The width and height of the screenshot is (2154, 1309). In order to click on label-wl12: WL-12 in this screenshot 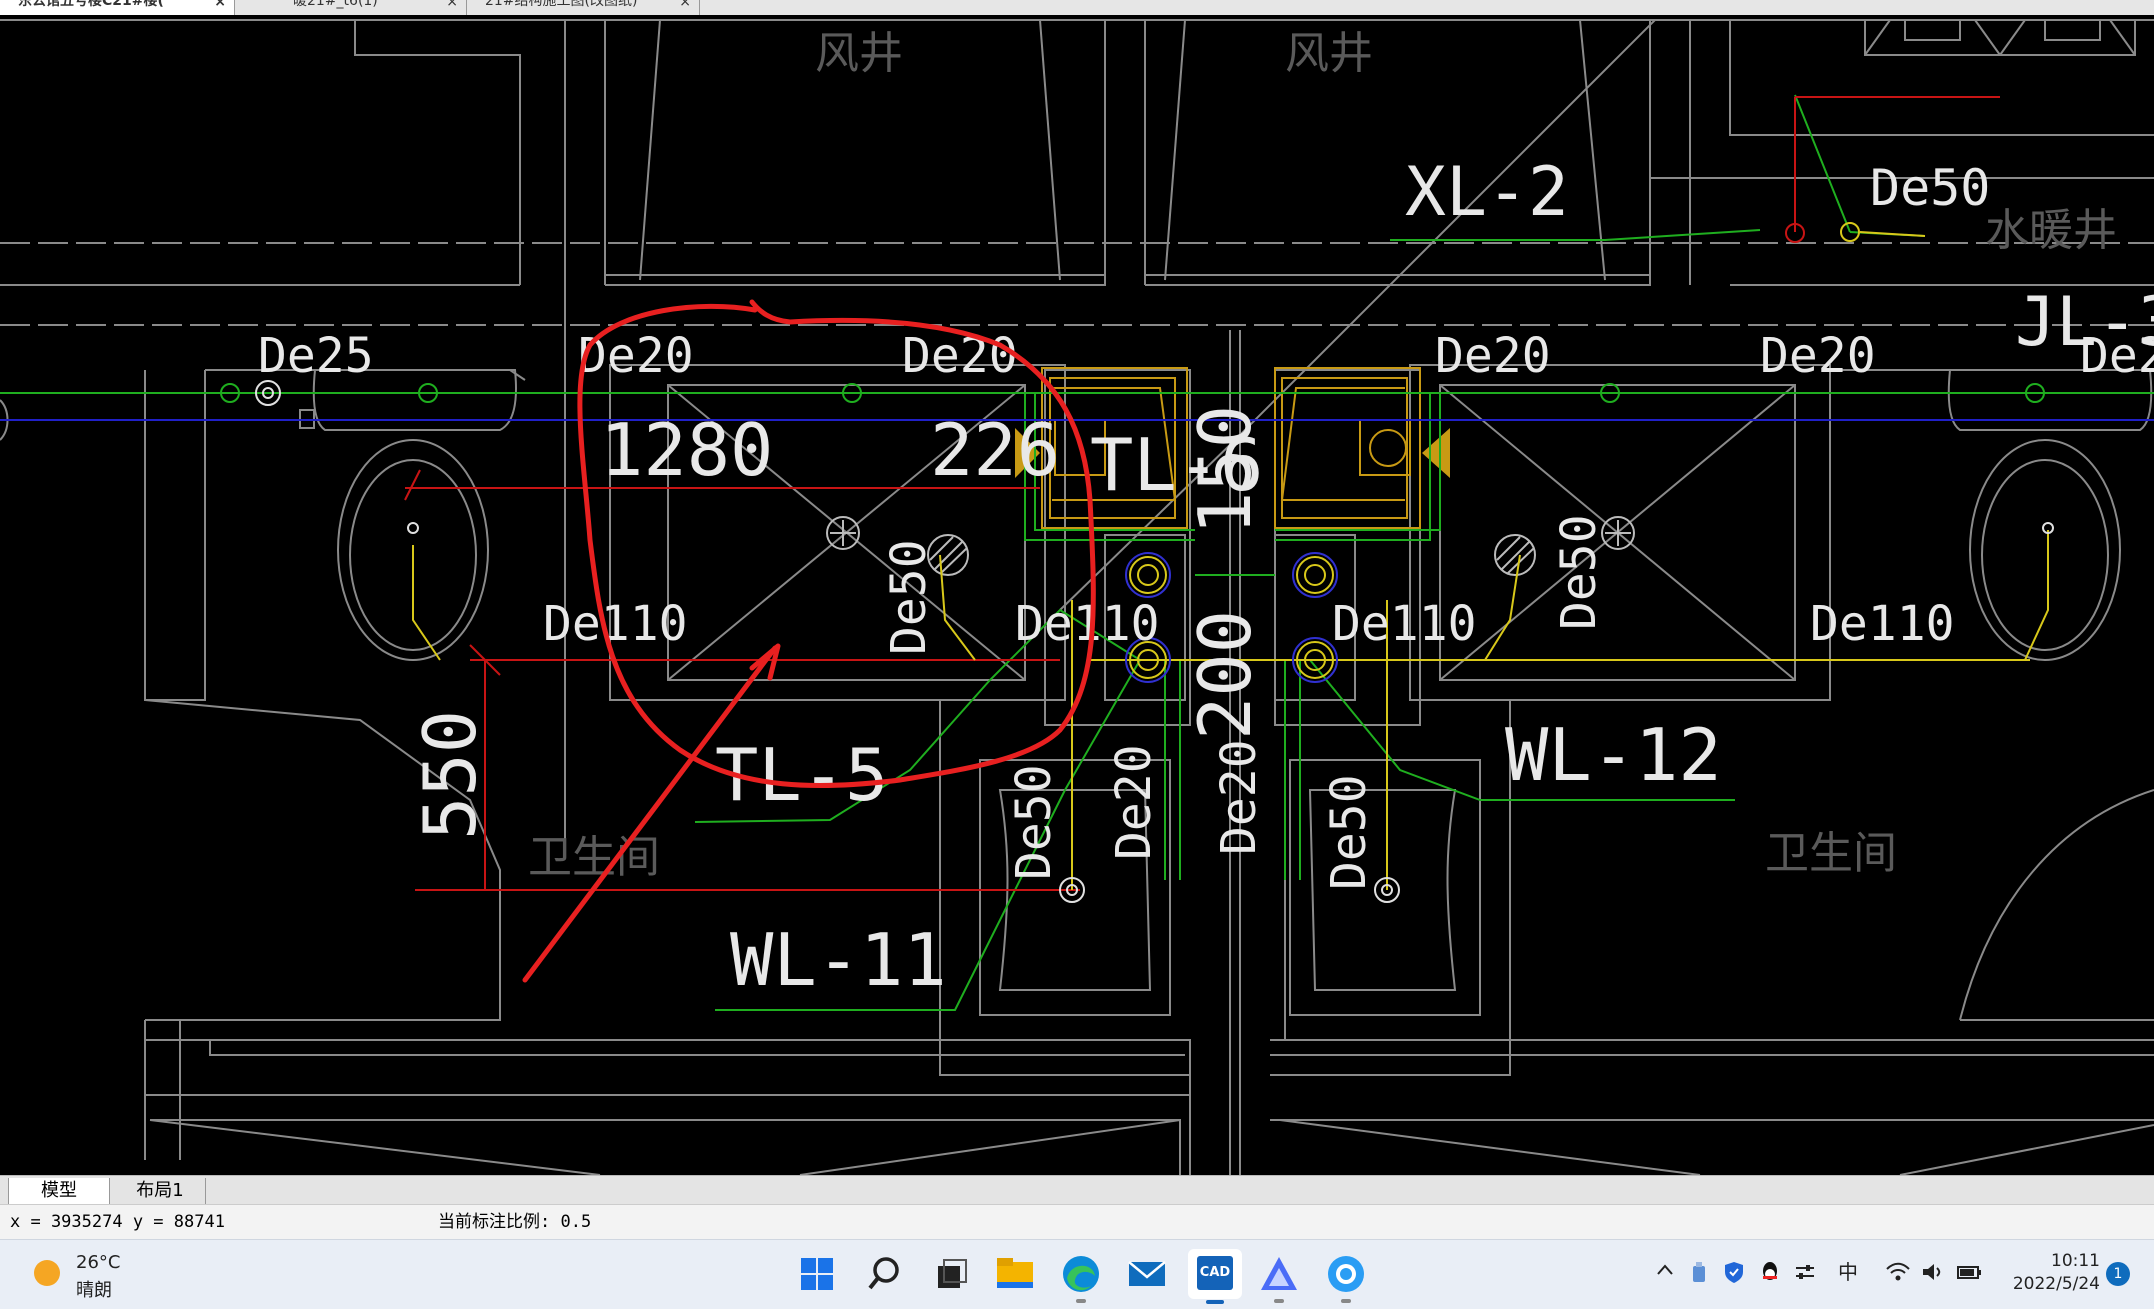, I will do `click(1613, 755)`.